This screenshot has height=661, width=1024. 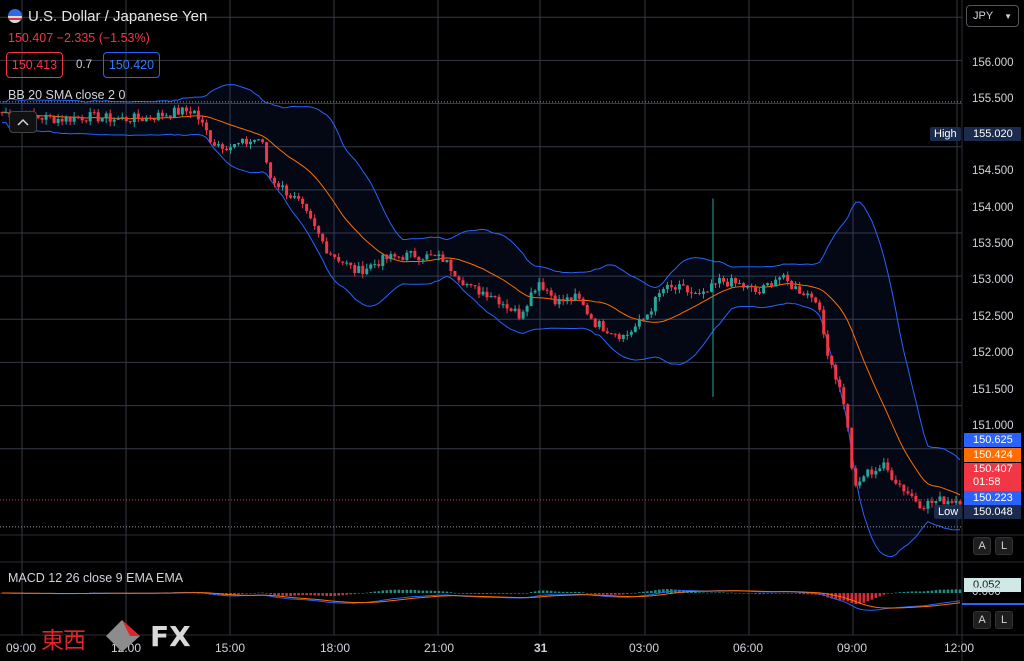 I want to click on collapse-legend-button, so click(x=23, y=122).